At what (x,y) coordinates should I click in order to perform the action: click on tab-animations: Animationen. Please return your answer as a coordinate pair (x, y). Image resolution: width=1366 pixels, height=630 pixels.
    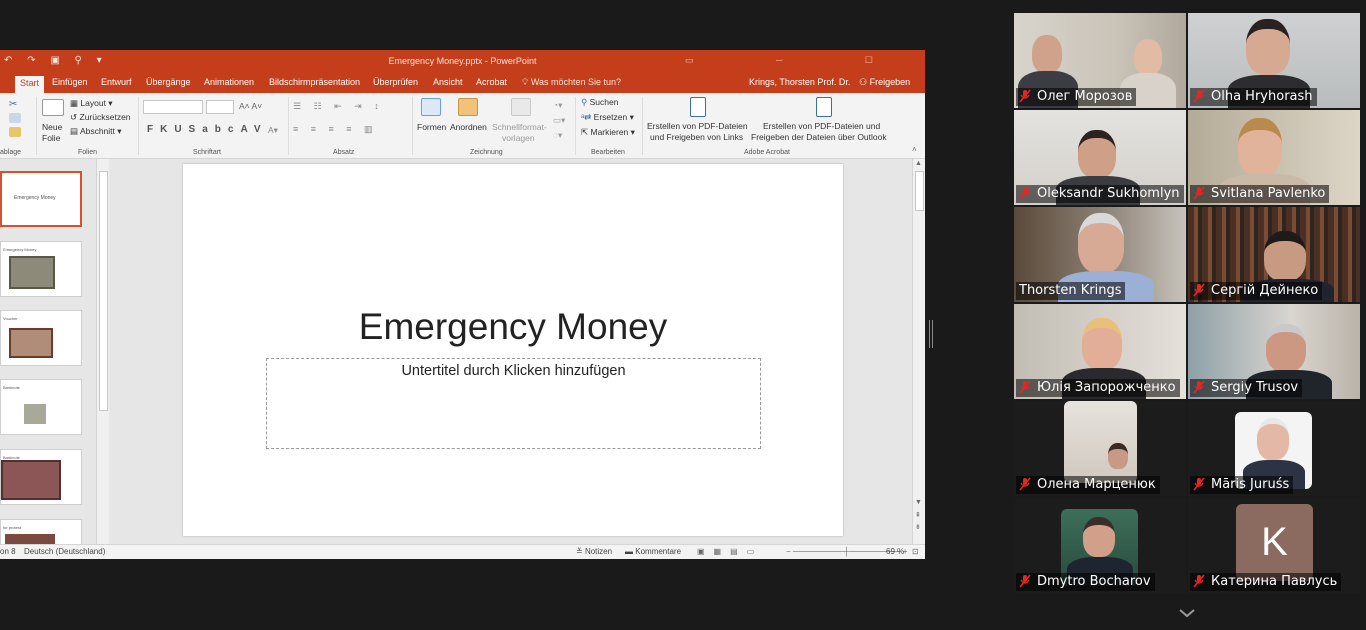
    Looking at the image, I should click on (229, 82).